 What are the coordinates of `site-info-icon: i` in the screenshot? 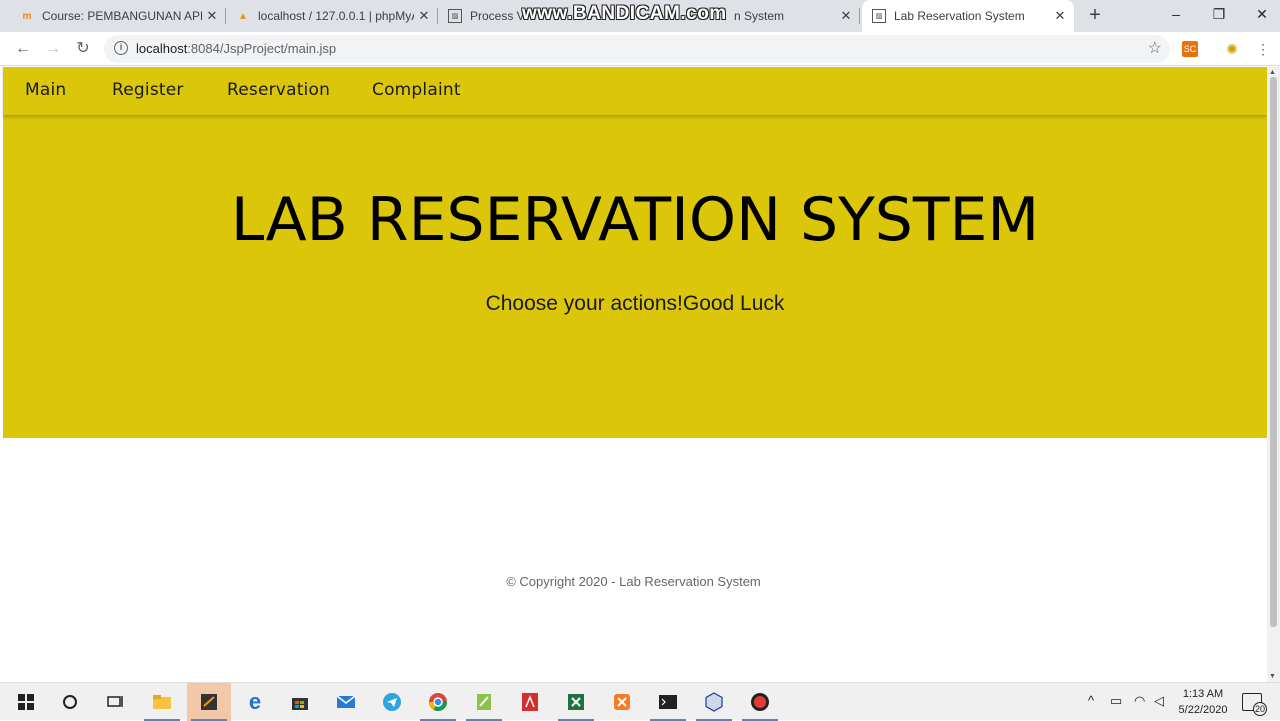 It's located at (121, 48).